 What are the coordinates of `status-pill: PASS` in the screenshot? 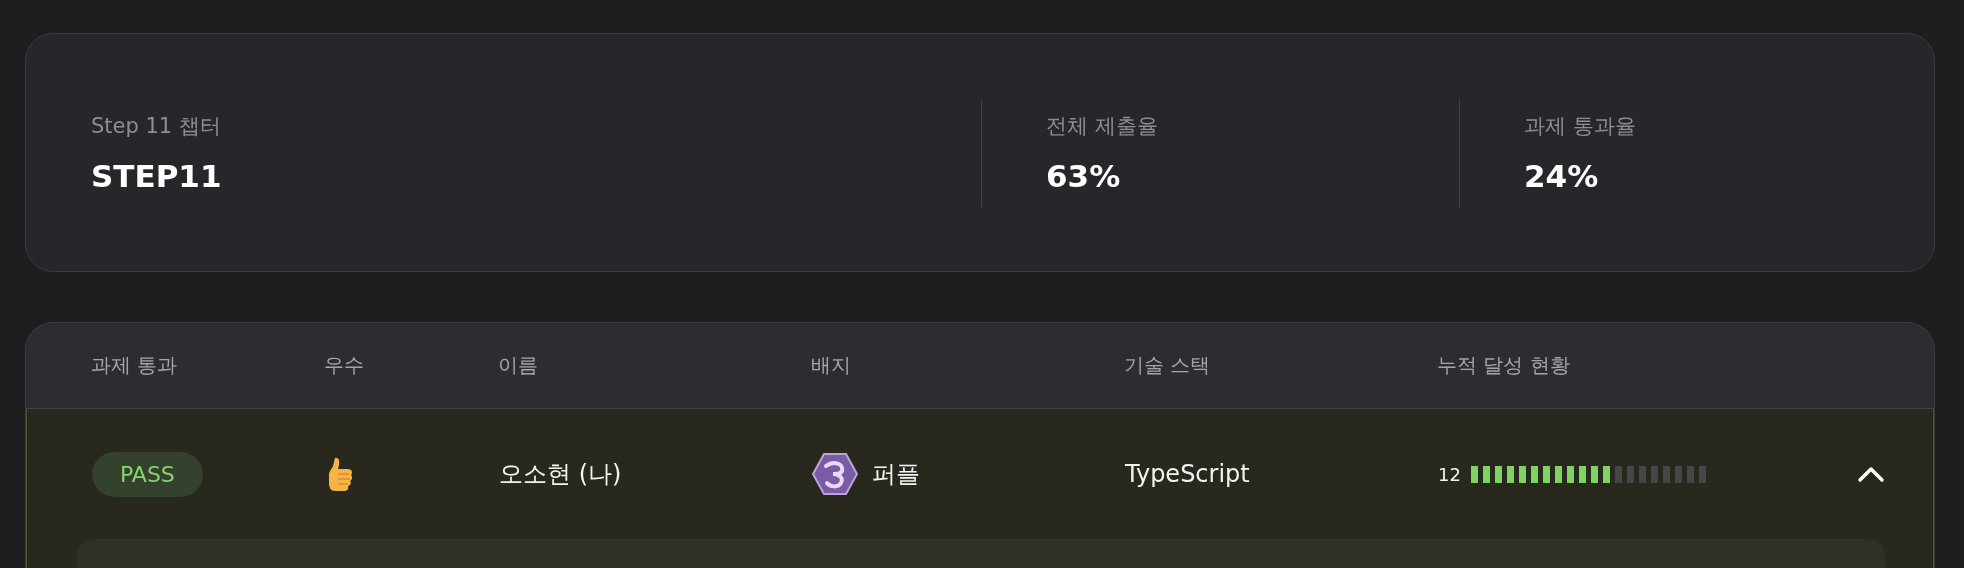 It's located at (147, 474).